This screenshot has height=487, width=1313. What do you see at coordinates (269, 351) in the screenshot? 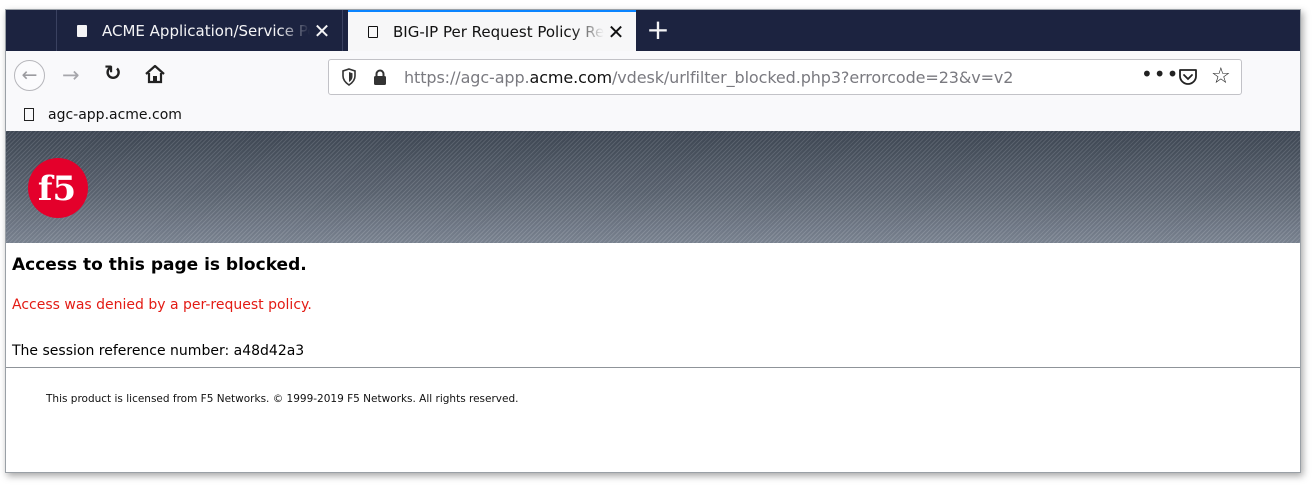
I see `session-number: a48d42a3` at bounding box center [269, 351].